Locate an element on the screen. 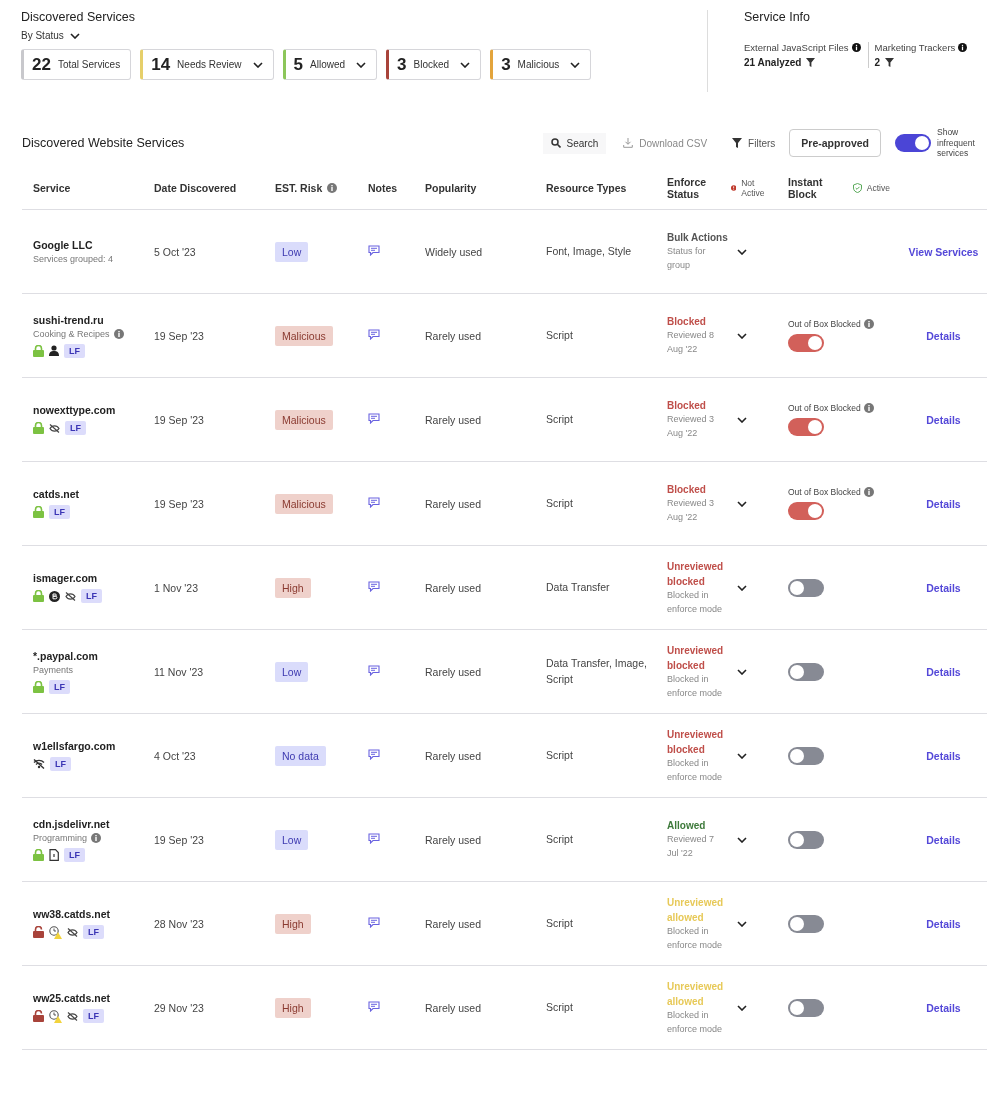 The width and height of the screenshot is (1002, 1120). pre-approved-button: Pre-approved is located at coordinates (835, 143).